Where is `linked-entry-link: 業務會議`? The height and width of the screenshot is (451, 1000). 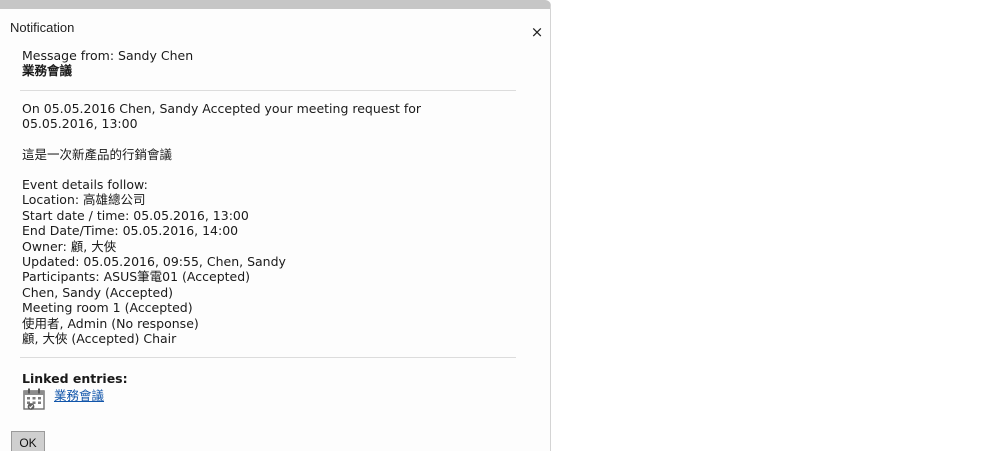
linked-entry-link: 業務會議 is located at coordinates (79, 395).